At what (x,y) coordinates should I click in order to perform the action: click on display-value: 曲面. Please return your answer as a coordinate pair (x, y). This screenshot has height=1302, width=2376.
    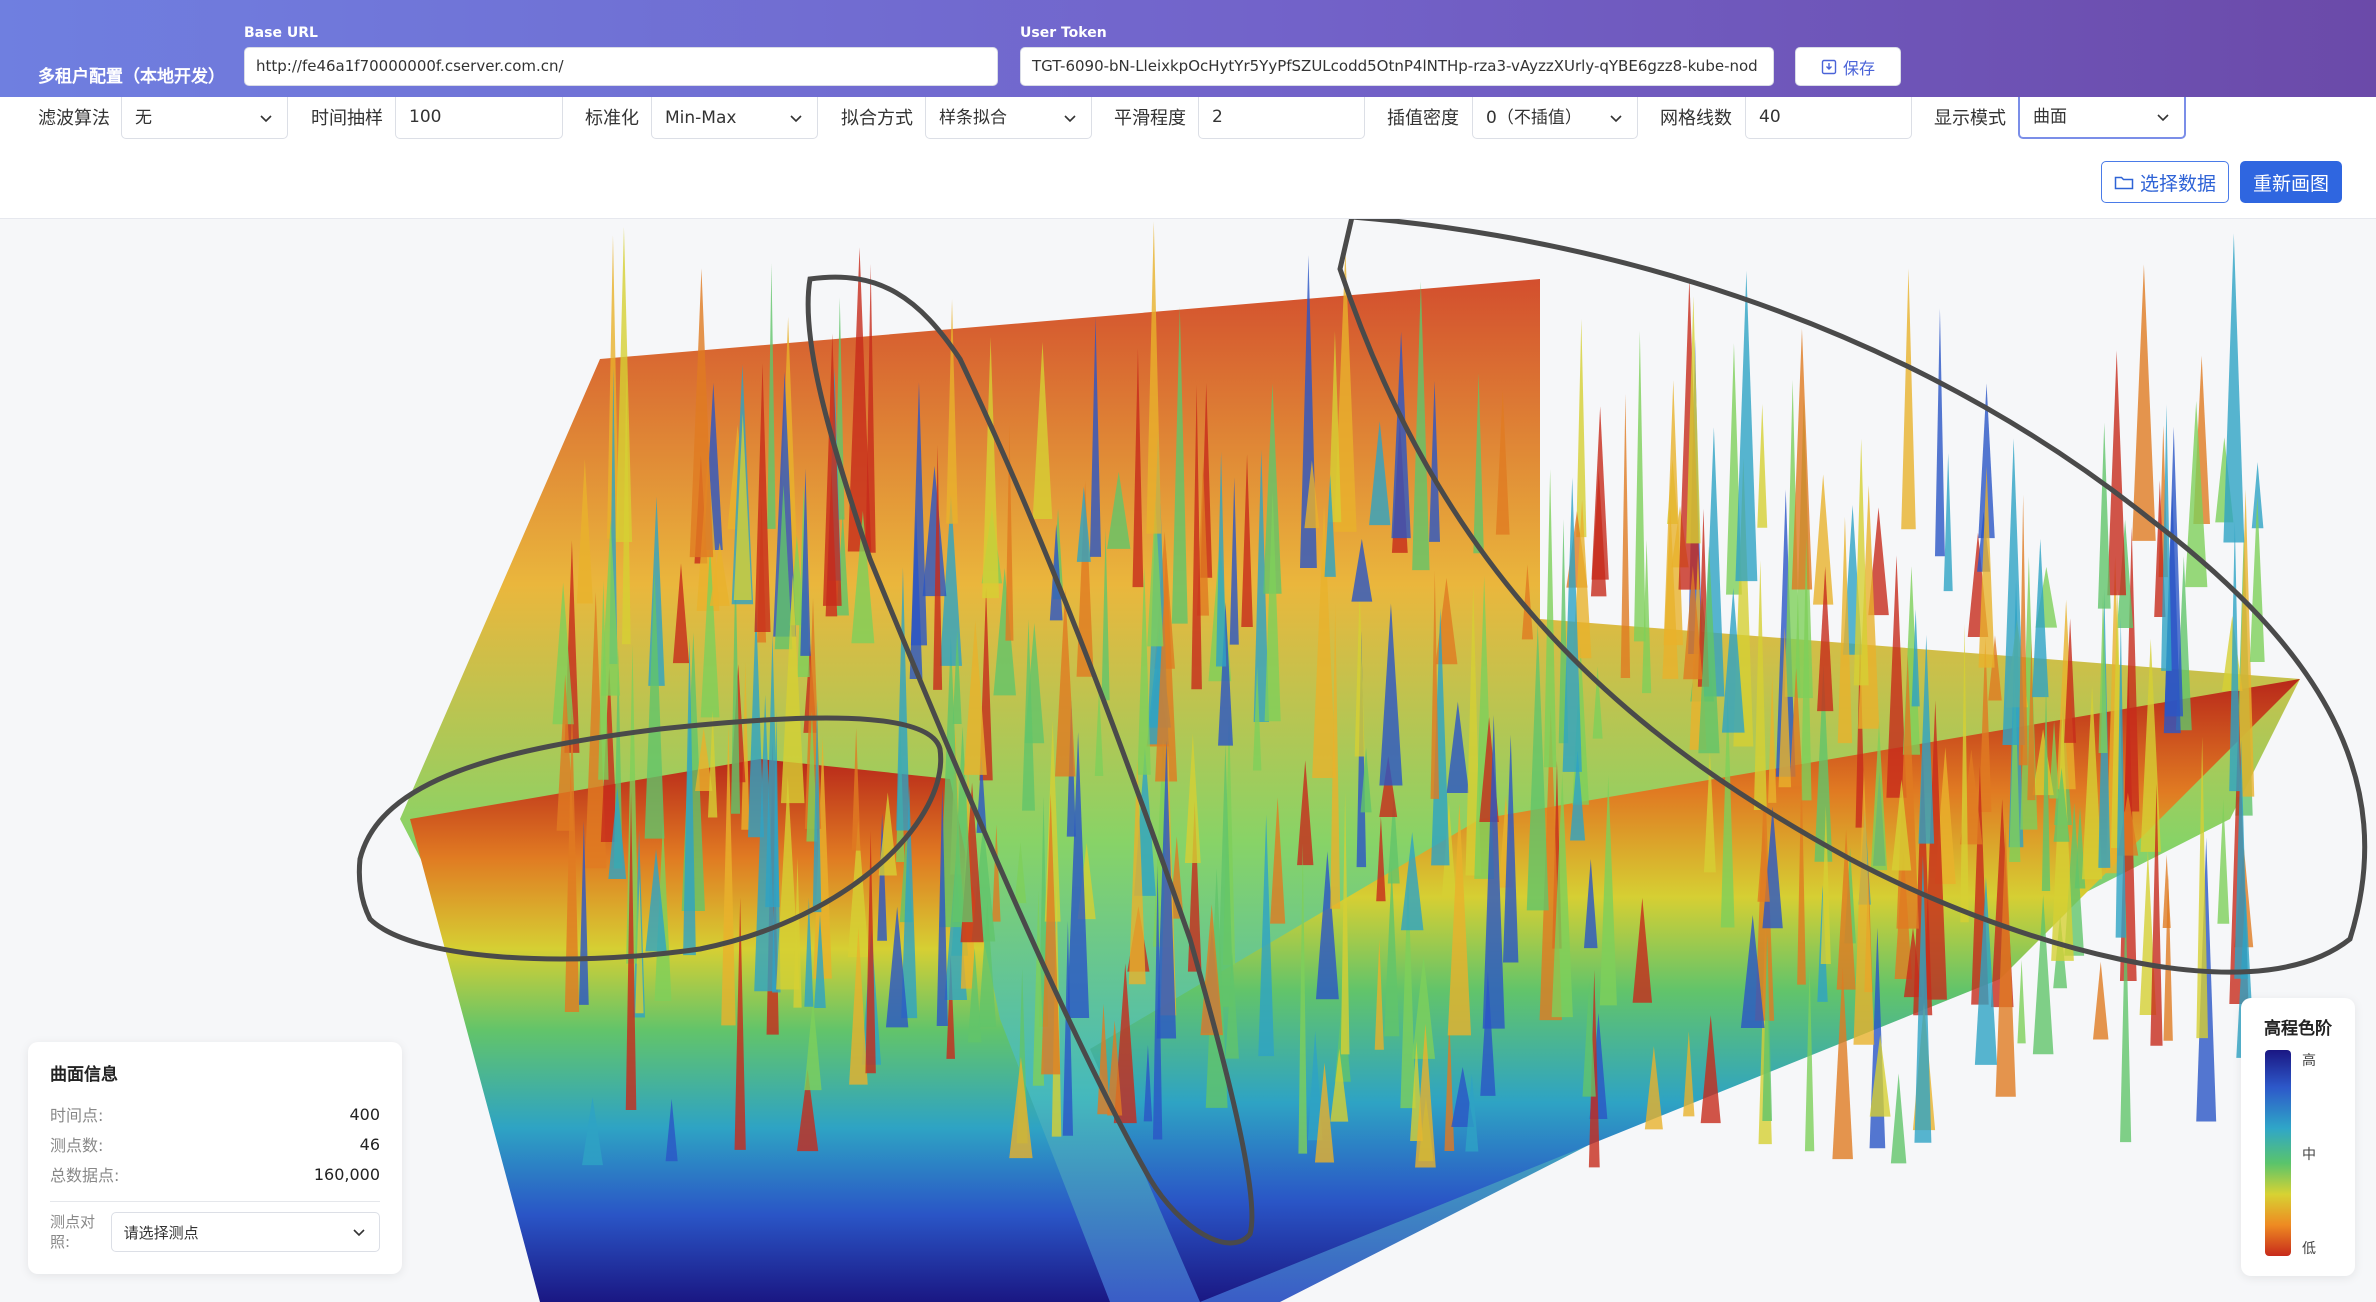
    Looking at the image, I should click on (2050, 117).